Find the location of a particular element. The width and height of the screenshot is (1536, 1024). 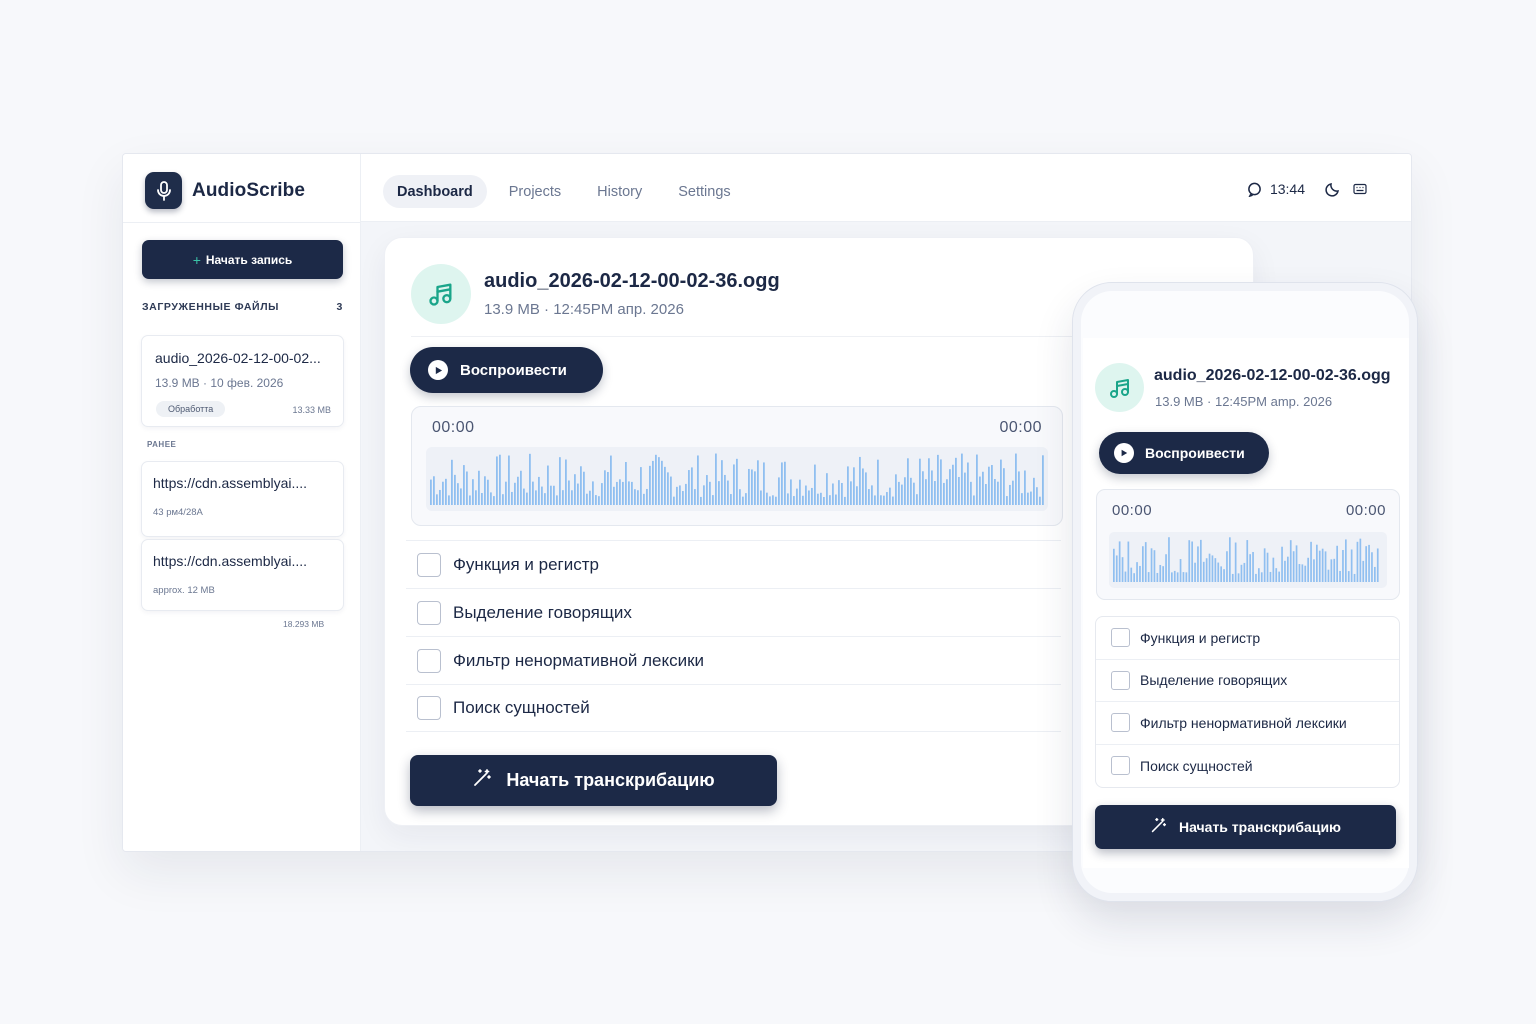

file-card: https://cdn.assemblyai.... approx. 12 MB is located at coordinates (242, 575).